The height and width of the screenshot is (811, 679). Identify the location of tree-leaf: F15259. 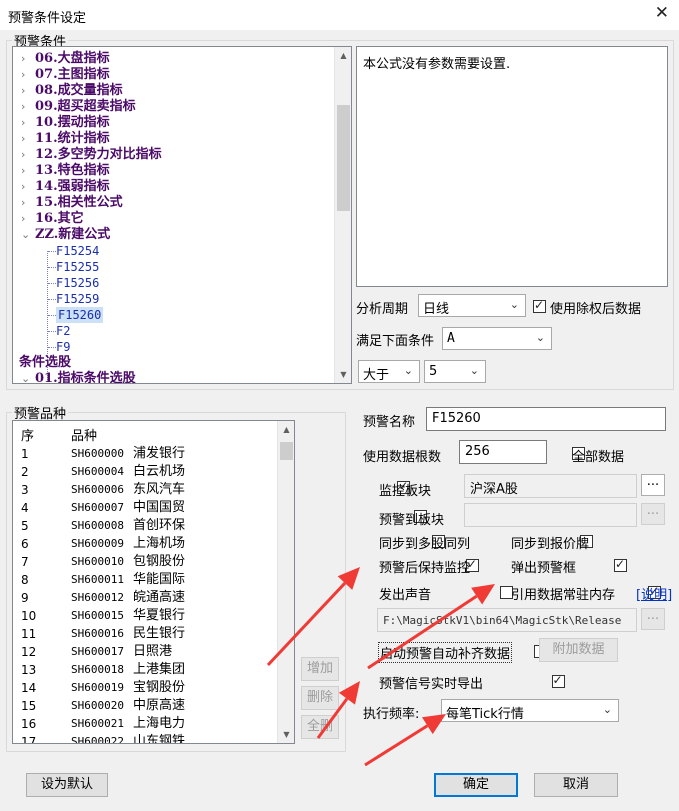
(77, 299).